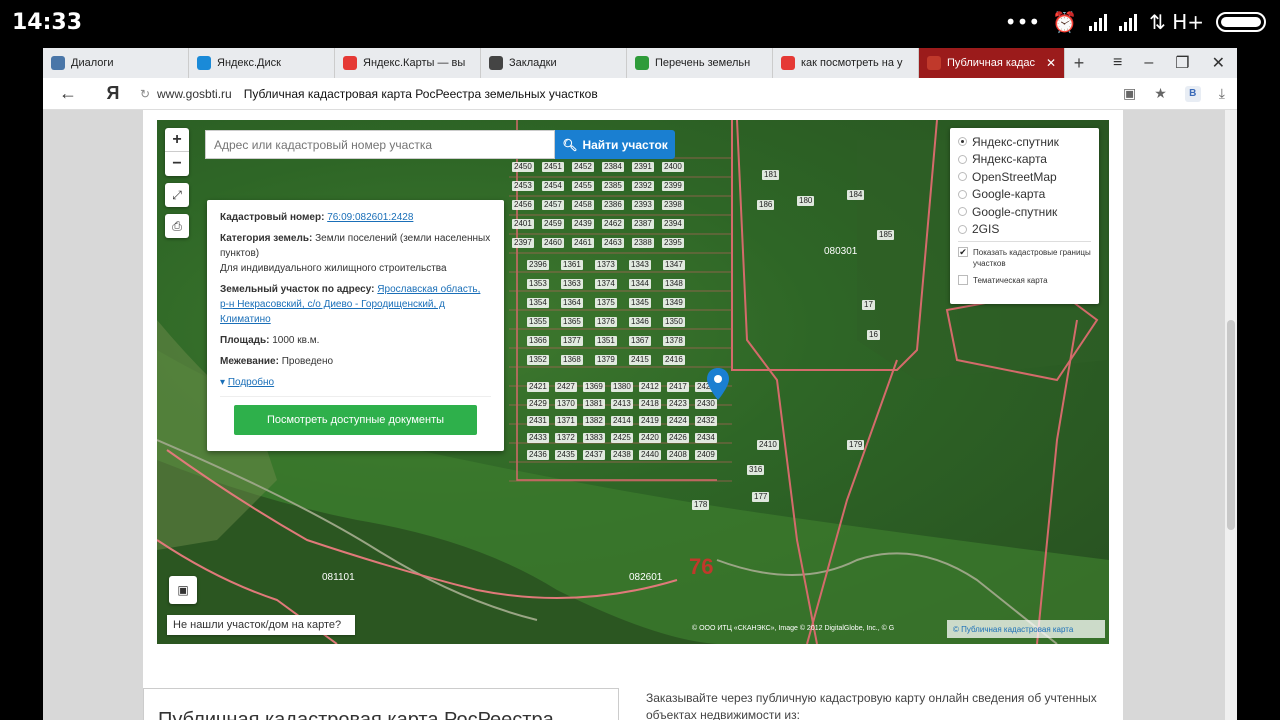  What do you see at coordinates (1222, 93) in the screenshot?
I see `download-icon: ⤓` at bounding box center [1222, 93].